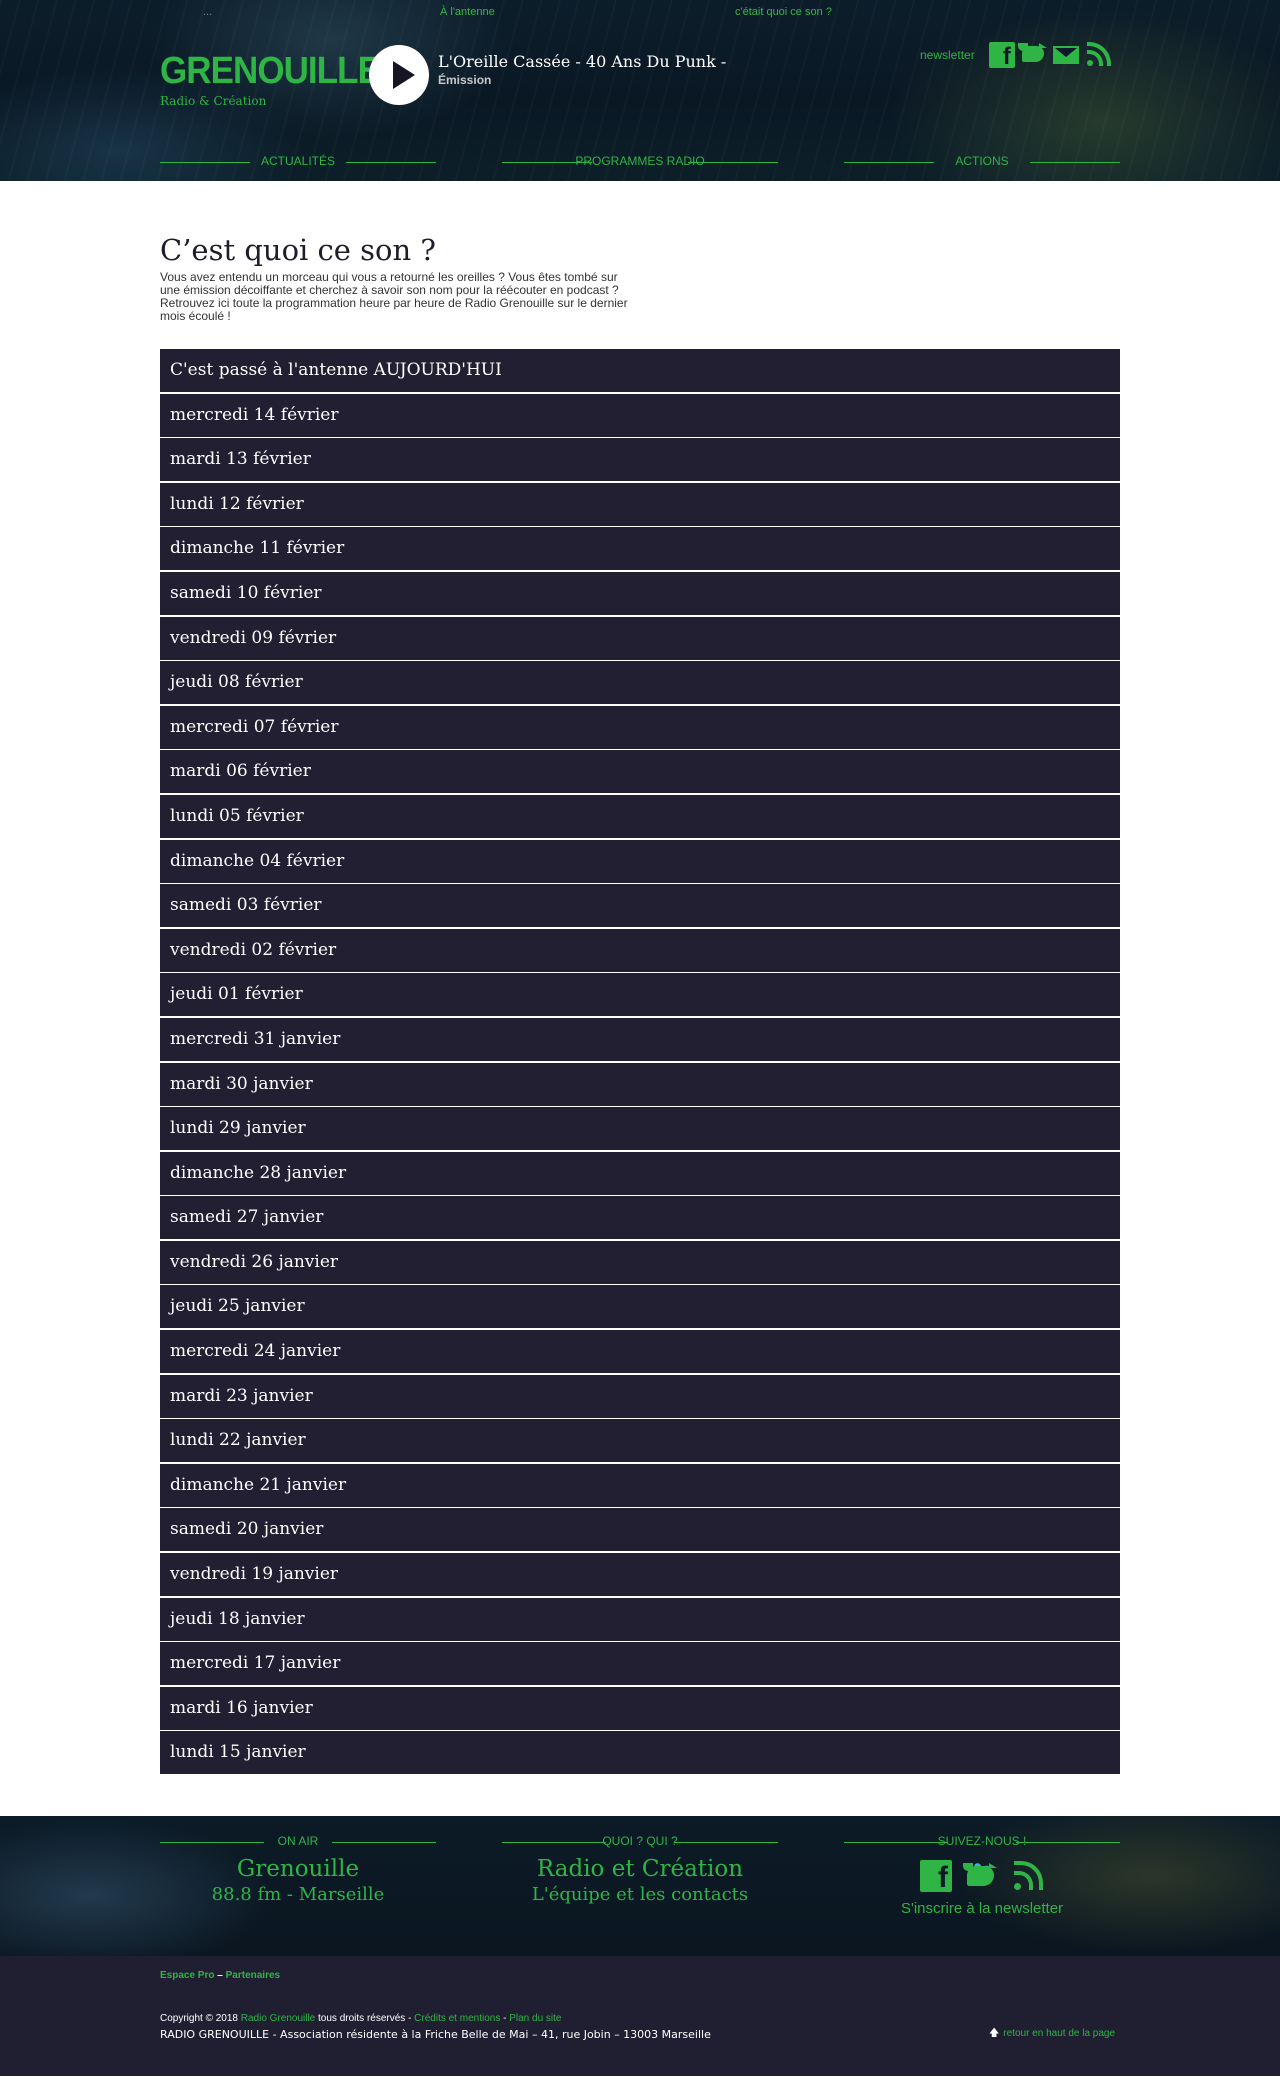 Image resolution: width=1280 pixels, height=2083 pixels. What do you see at coordinates (640, 1352) in the screenshot?
I see `day-row: mercredi 24 janvier` at bounding box center [640, 1352].